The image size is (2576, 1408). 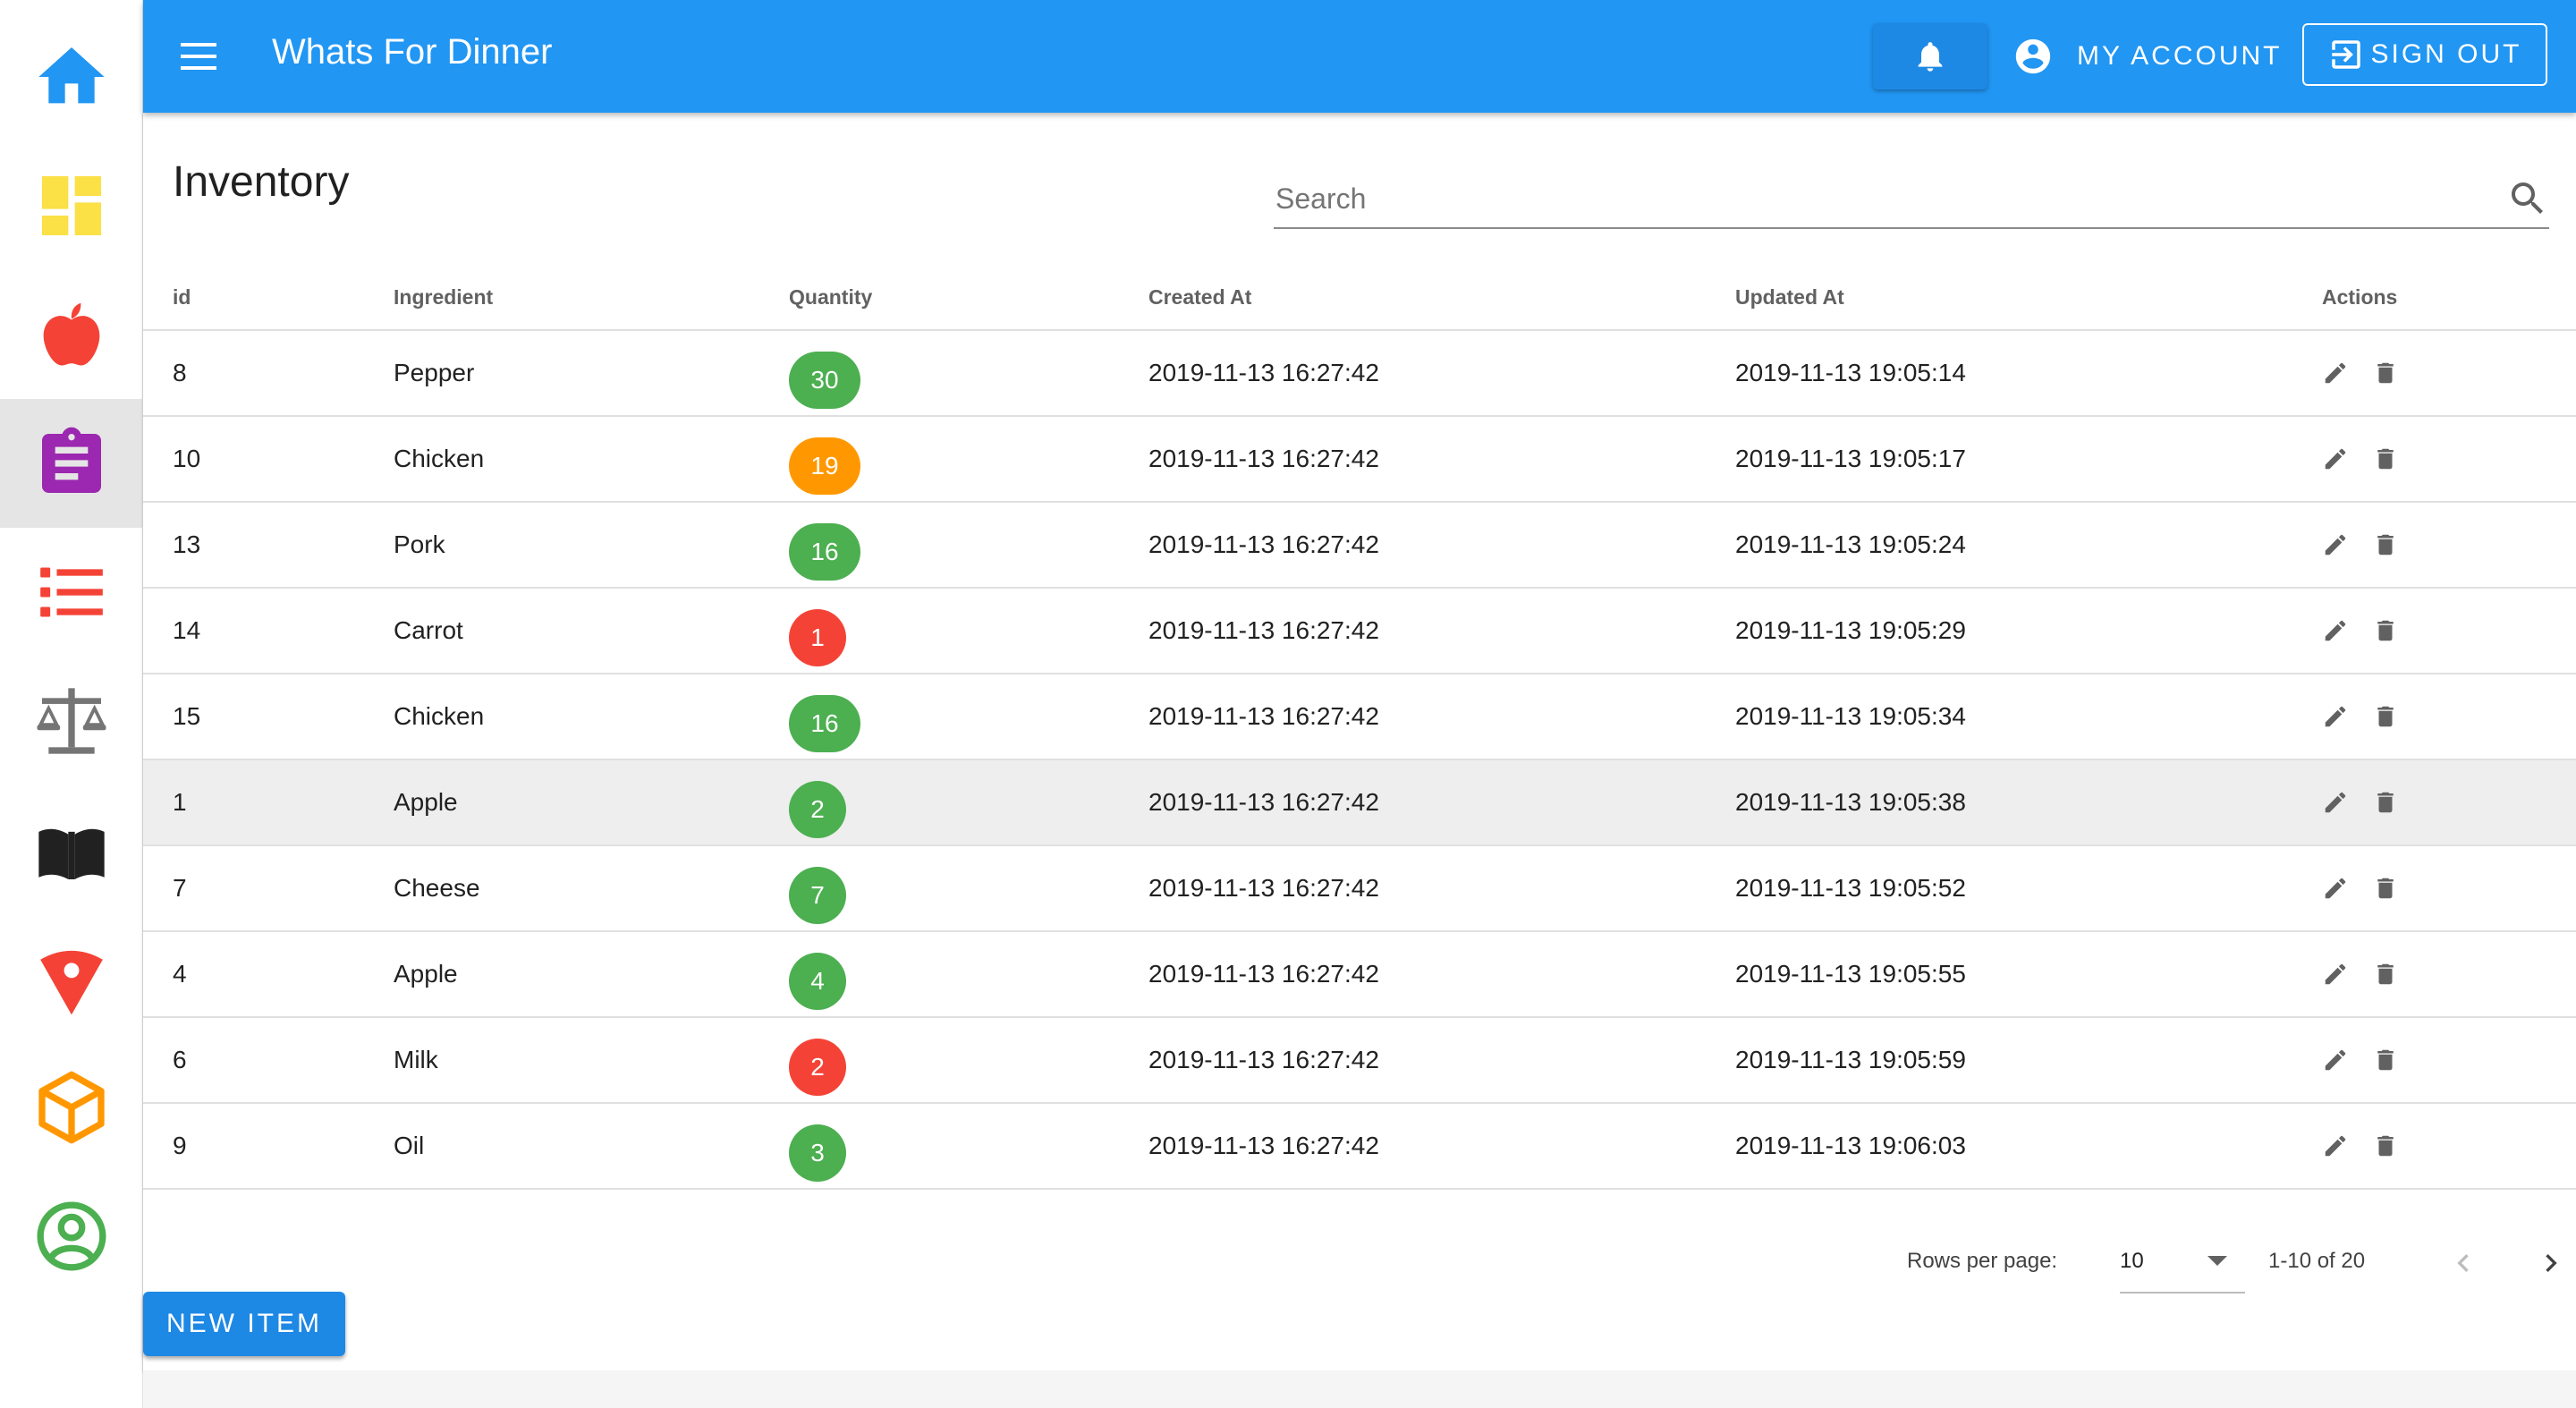 I want to click on menu-icon, so click(x=198, y=56).